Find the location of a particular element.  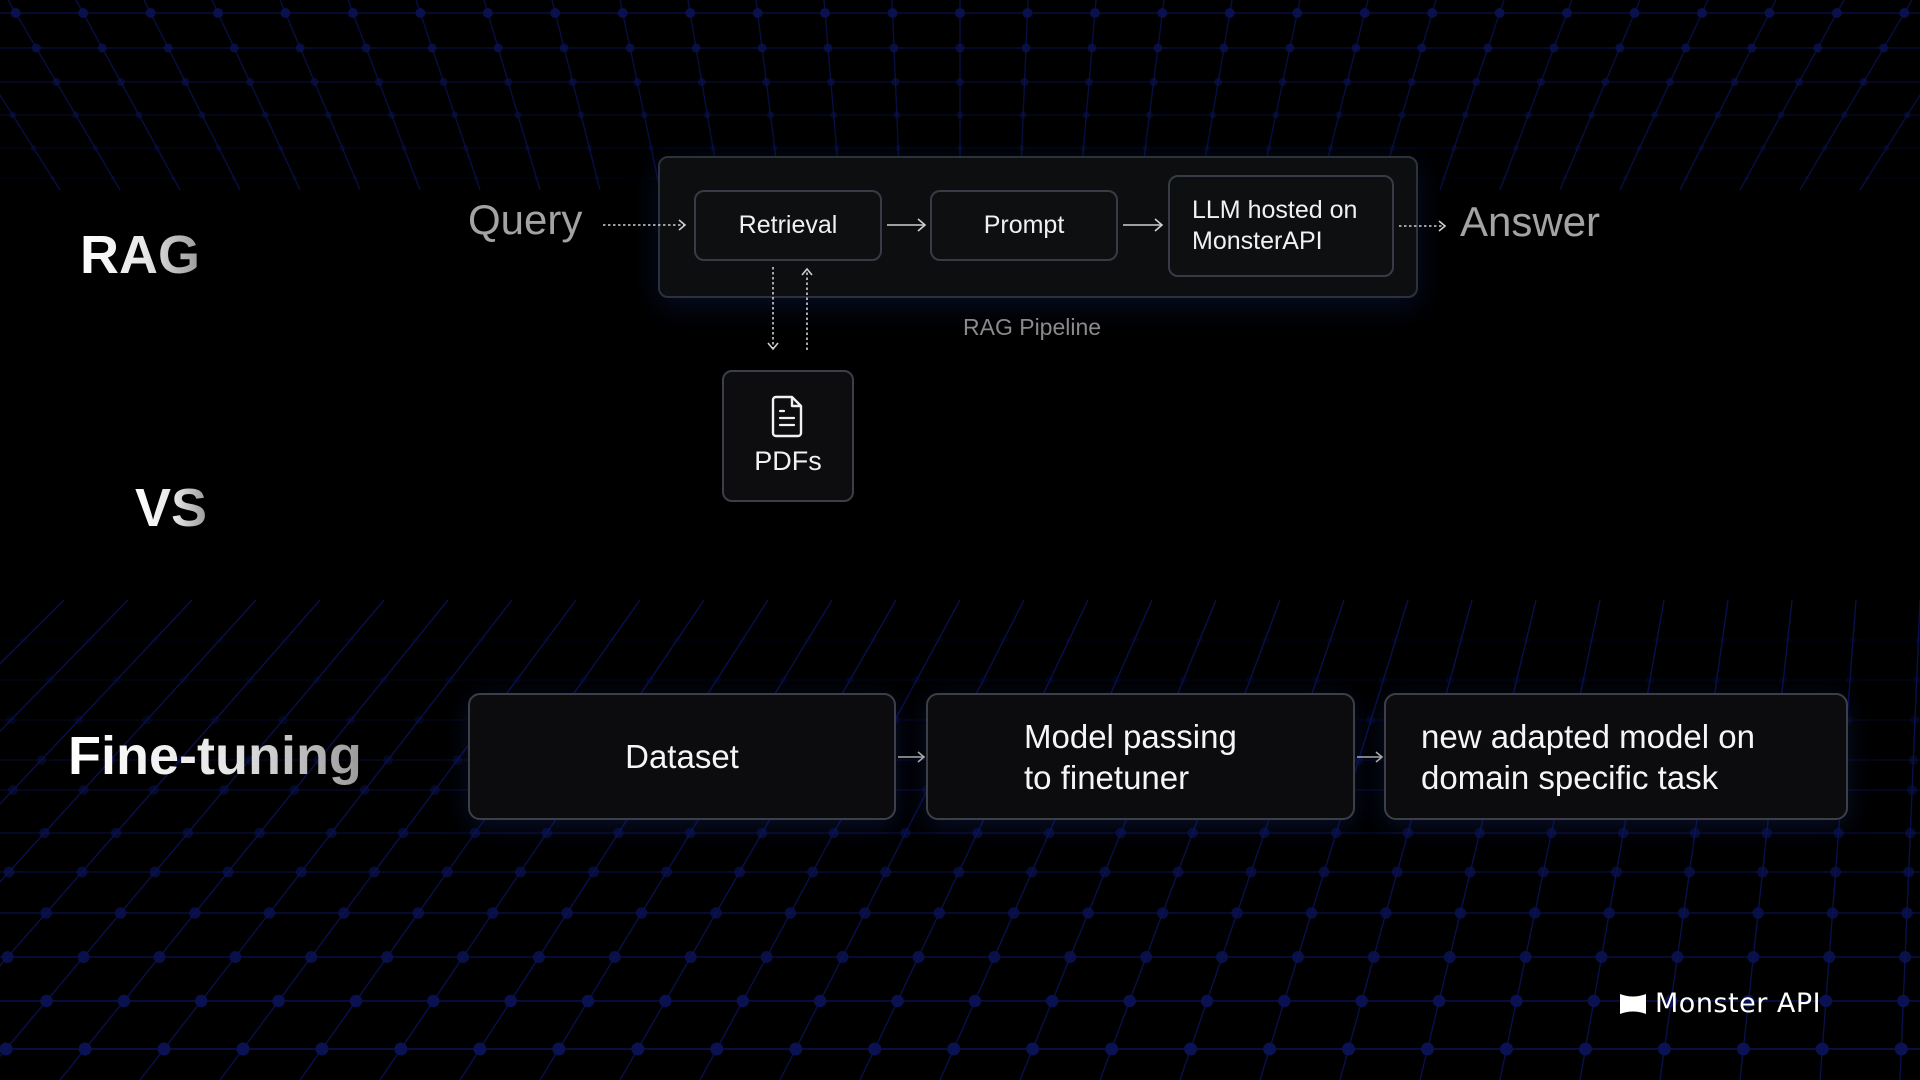

llm-node: LLM hosted on MonsterAPI is located at coordinates (1281, 226).